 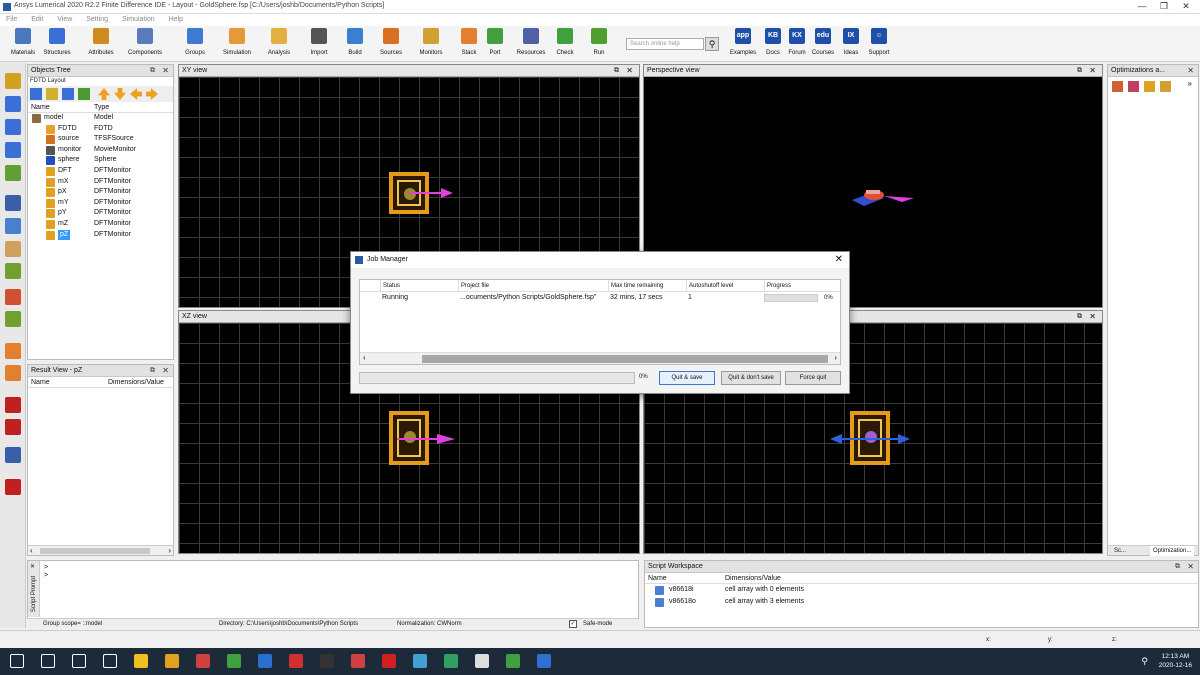 I want to click on close-button: ✕, so click(x=1186, y=6).